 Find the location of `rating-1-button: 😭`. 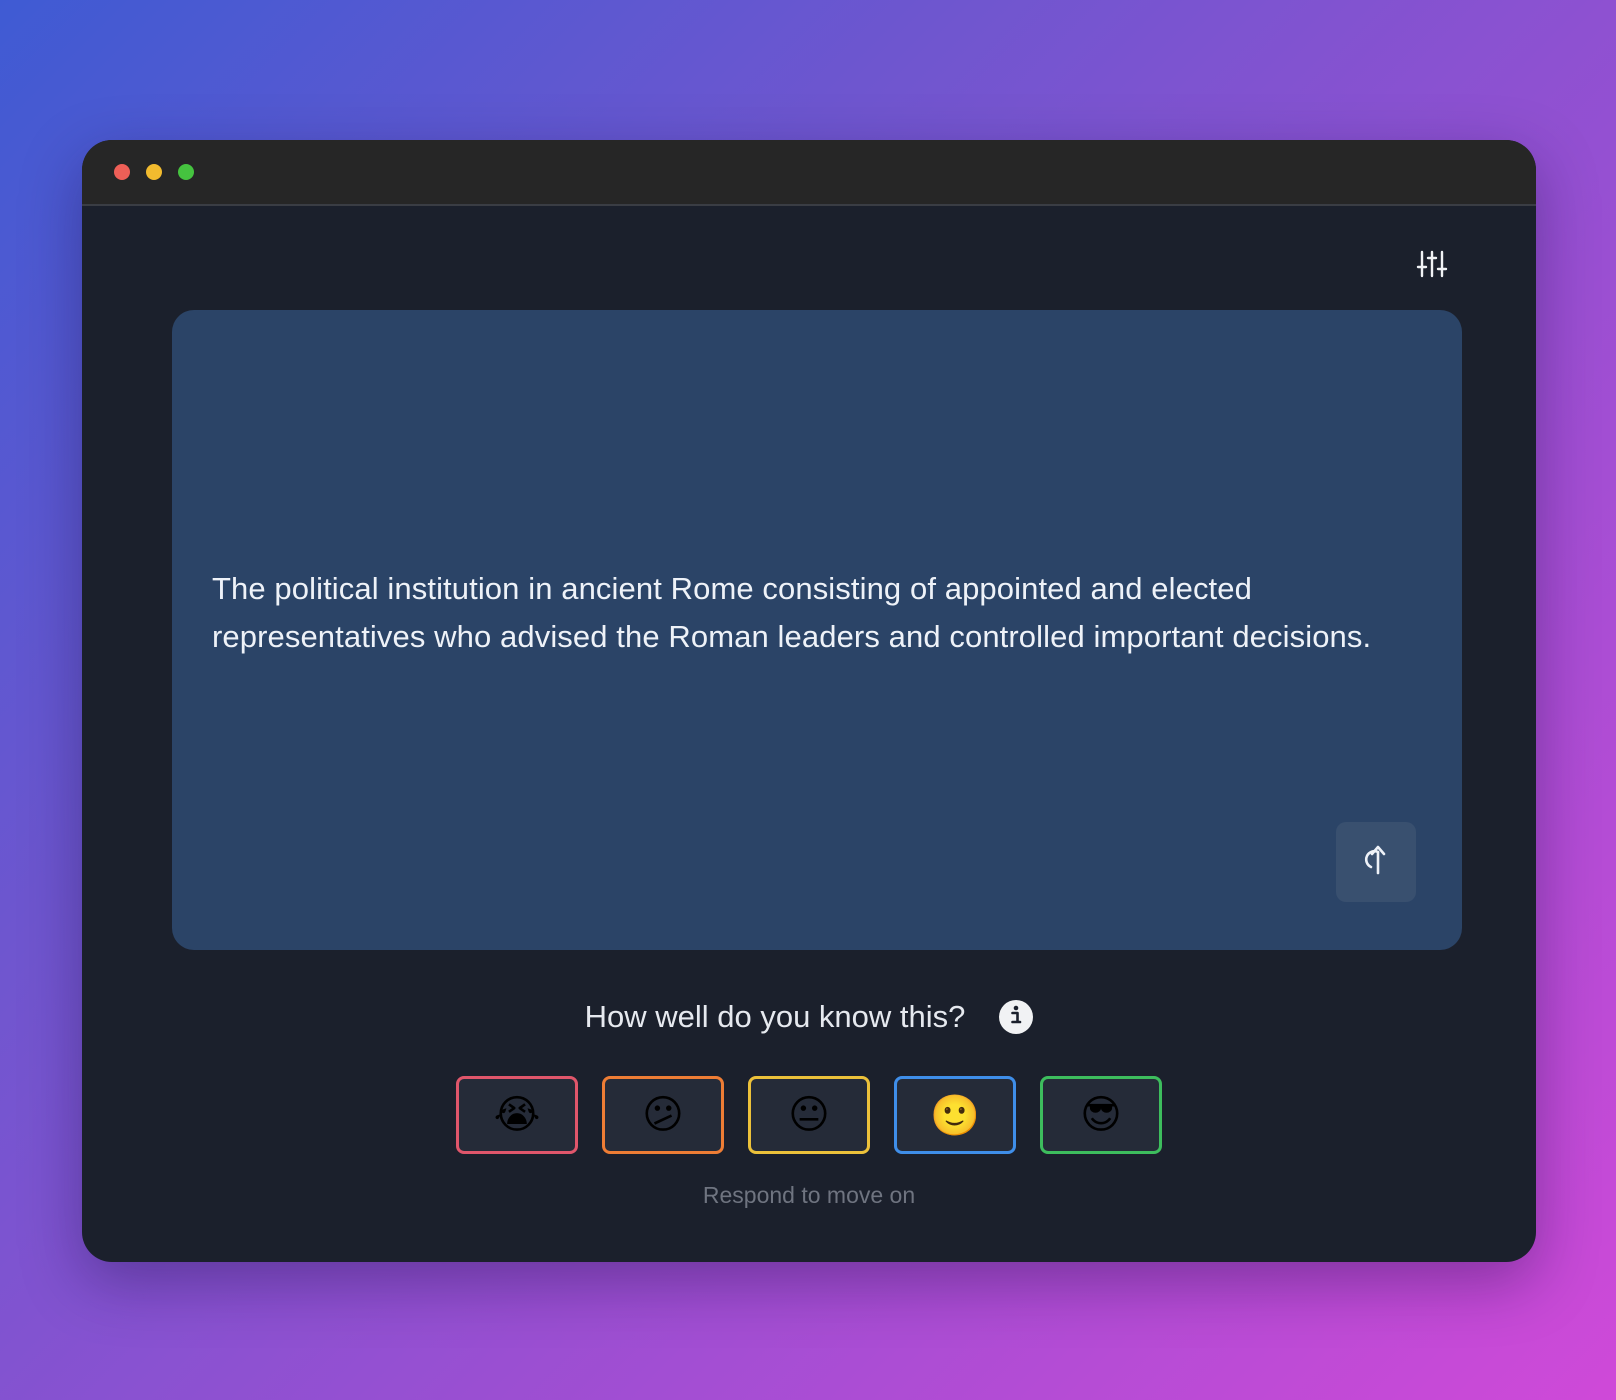

rating-1-button: 😭 is located at coordinates (517, 1115).